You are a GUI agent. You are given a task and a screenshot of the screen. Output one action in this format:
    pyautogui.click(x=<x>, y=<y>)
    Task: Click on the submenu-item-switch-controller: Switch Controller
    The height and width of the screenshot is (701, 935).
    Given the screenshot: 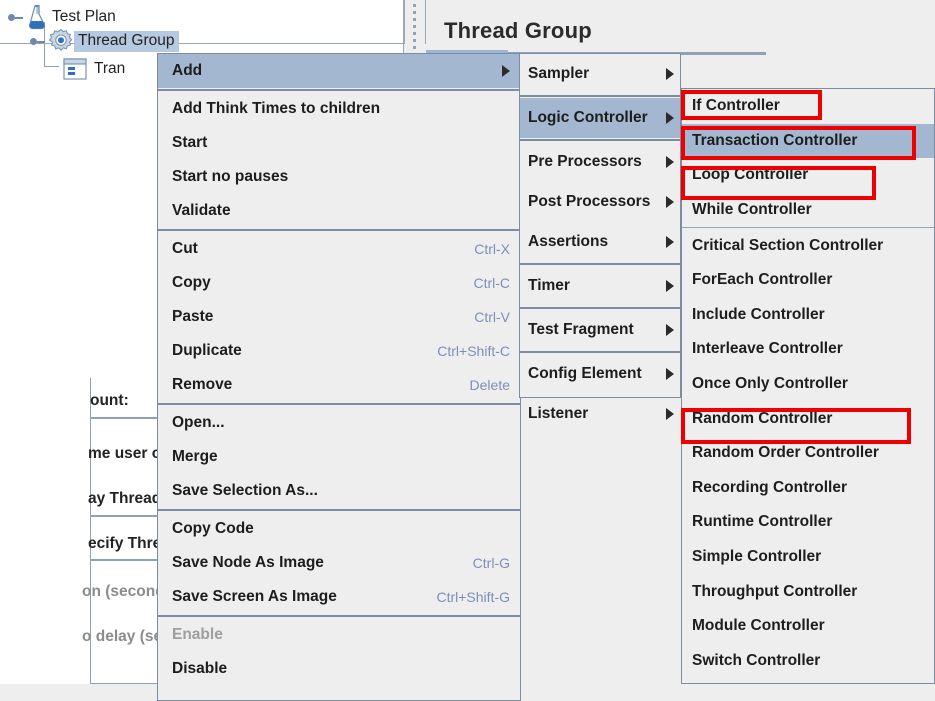 What is the action you would take?
    pyautogui.click(x=808, y=661)
    